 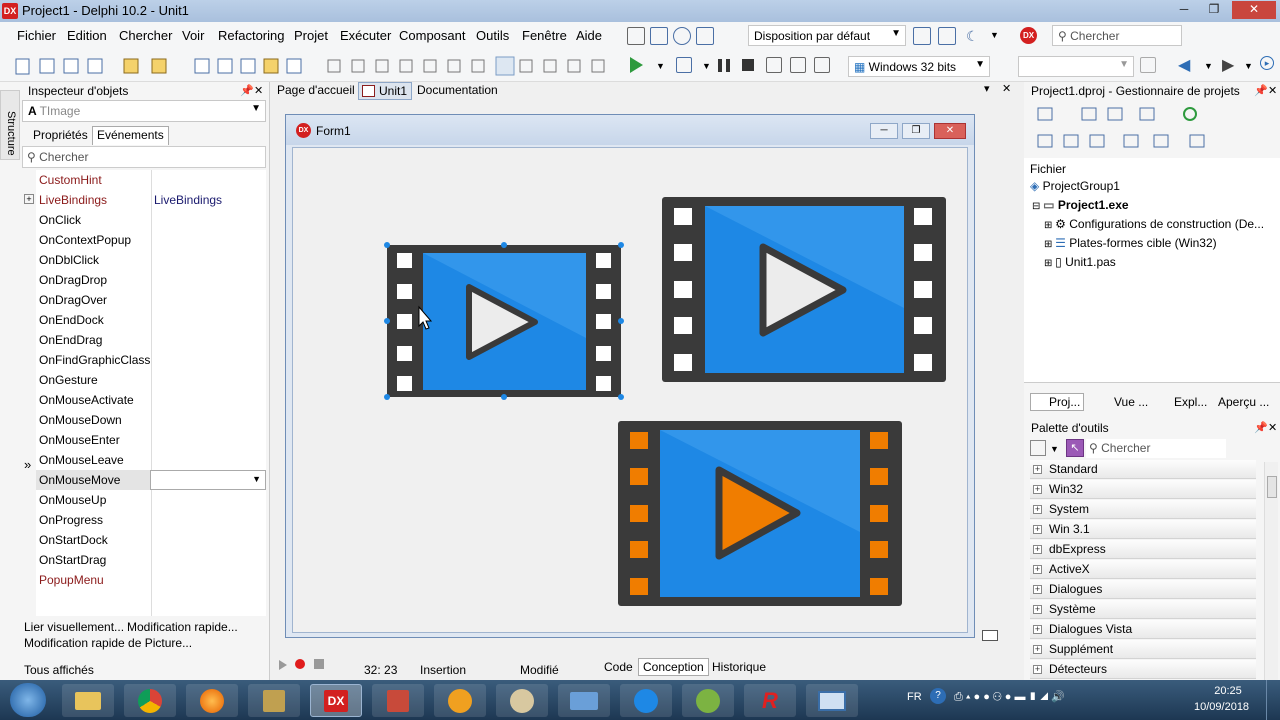 I want to click on form-minimize-button: ─, so click(x=884, y=131).